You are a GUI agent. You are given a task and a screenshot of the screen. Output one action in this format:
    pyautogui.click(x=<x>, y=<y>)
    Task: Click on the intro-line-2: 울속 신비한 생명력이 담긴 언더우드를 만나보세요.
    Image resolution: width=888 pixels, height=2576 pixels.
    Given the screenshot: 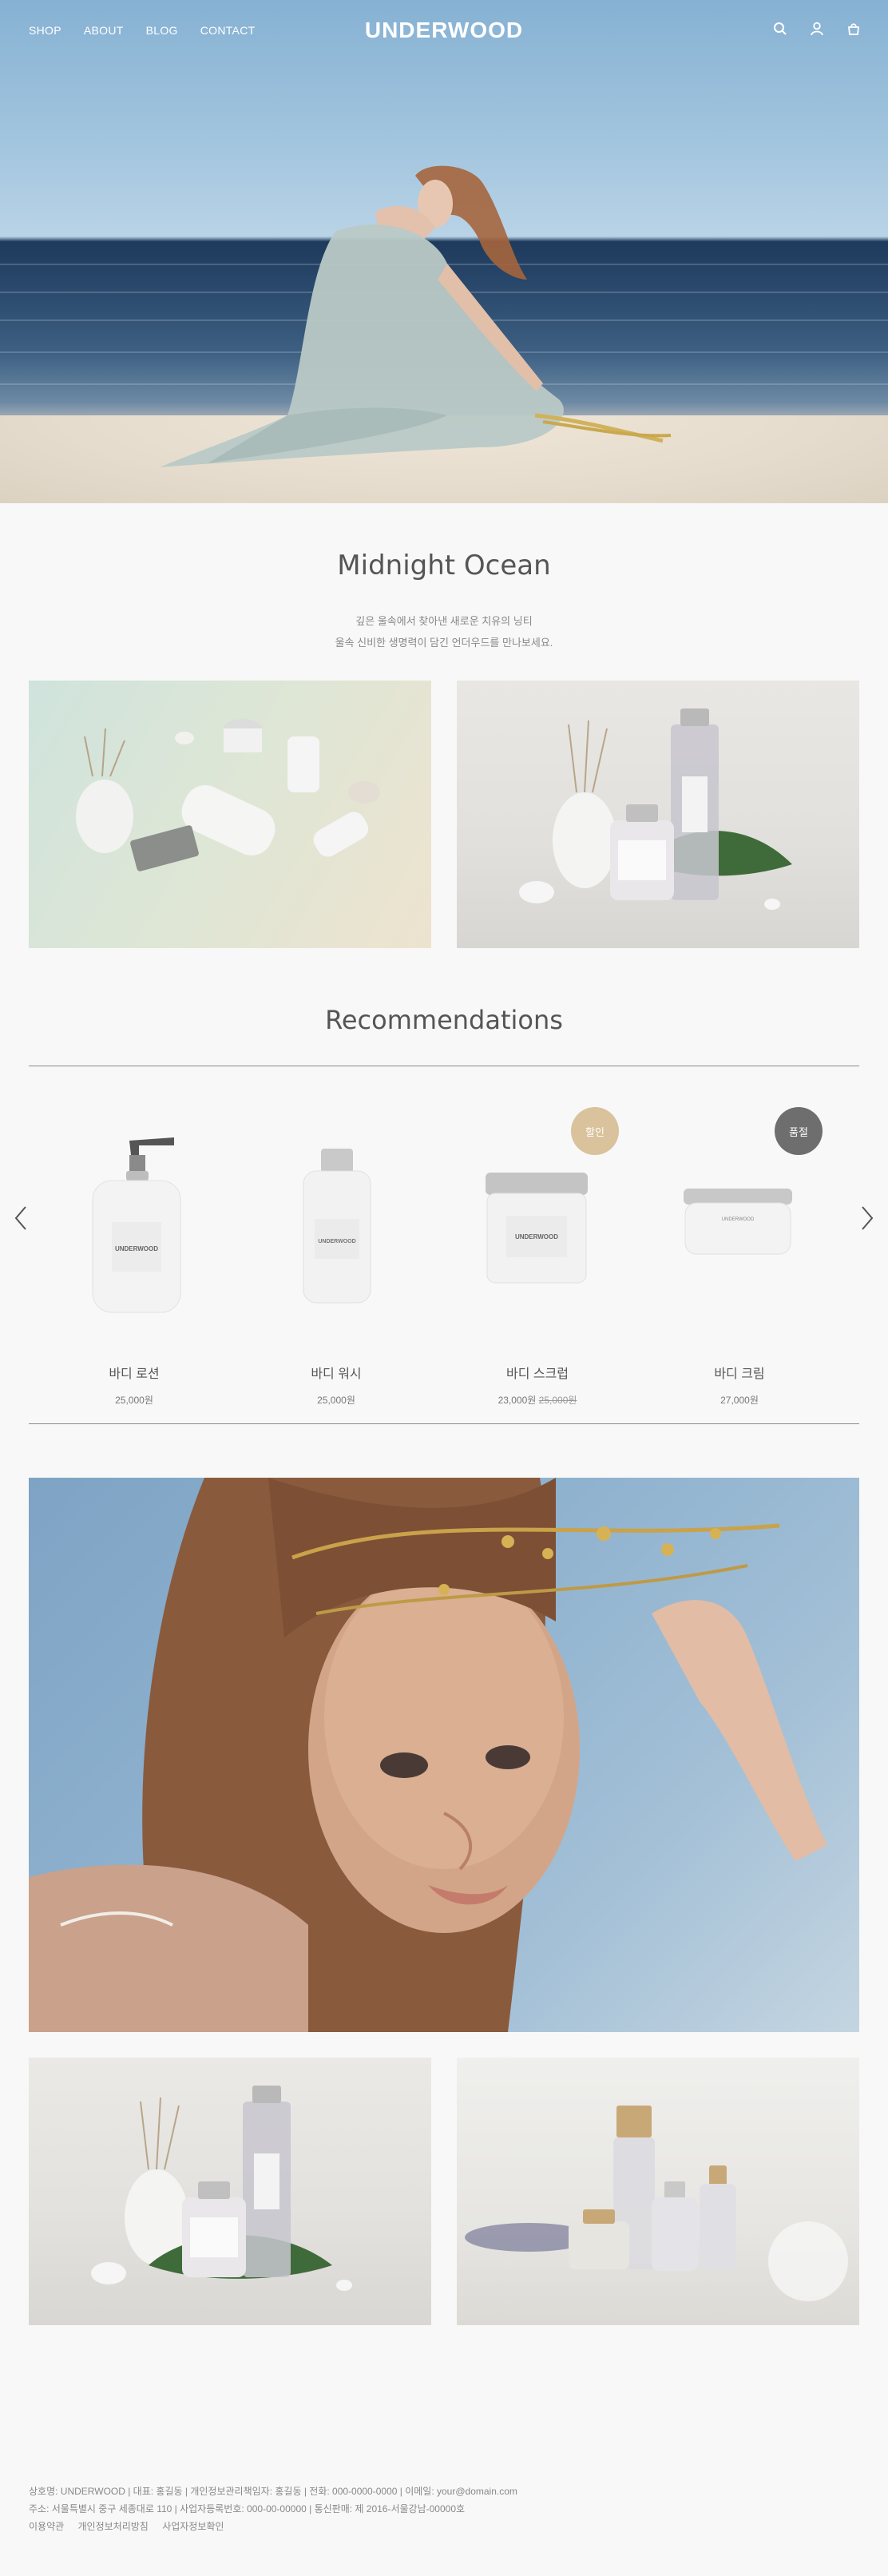 What is the action you would take?
    pyautogui.click(x=444, y=643)
    